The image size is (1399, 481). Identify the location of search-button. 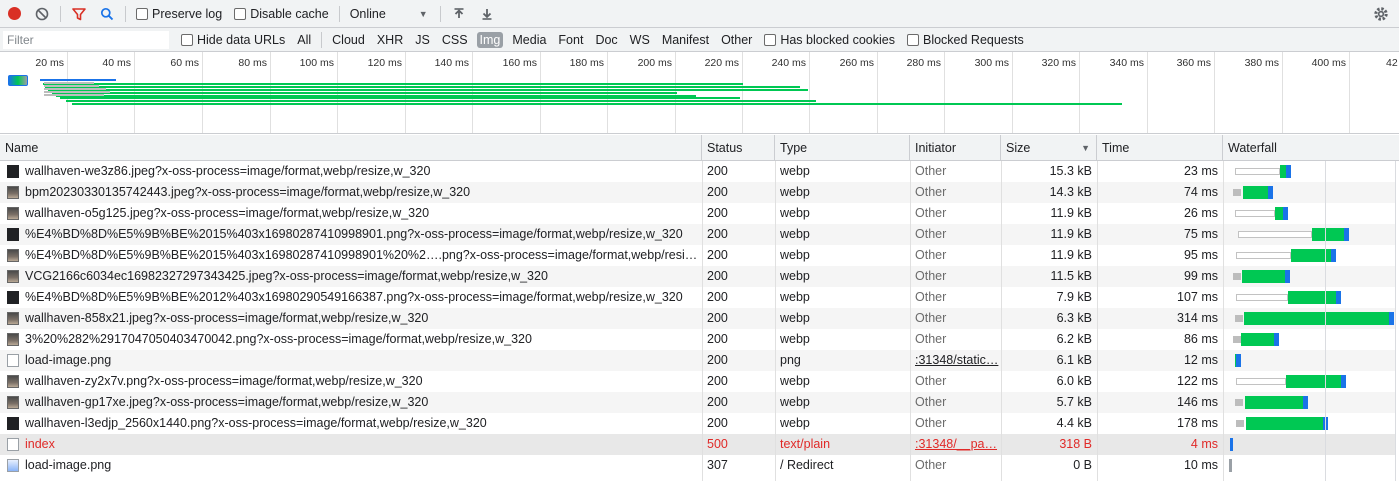
(107, 14).